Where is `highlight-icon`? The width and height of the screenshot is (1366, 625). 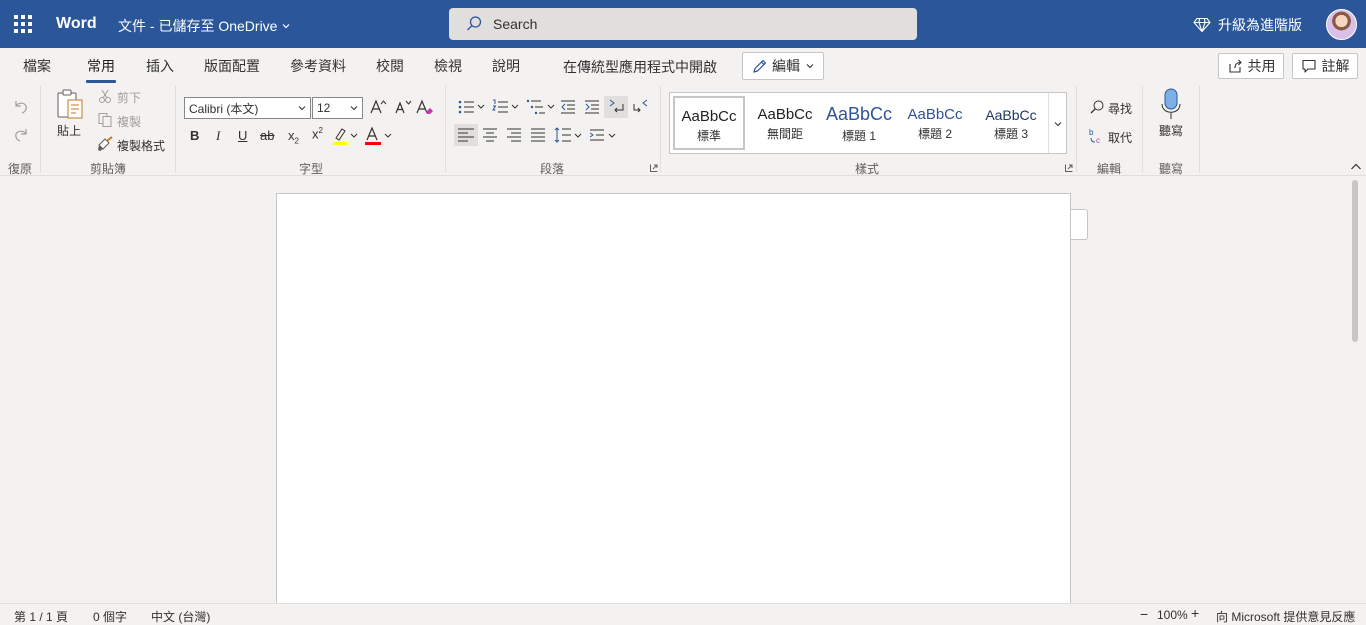
highlight-icon is located at coordinates (346, 136).